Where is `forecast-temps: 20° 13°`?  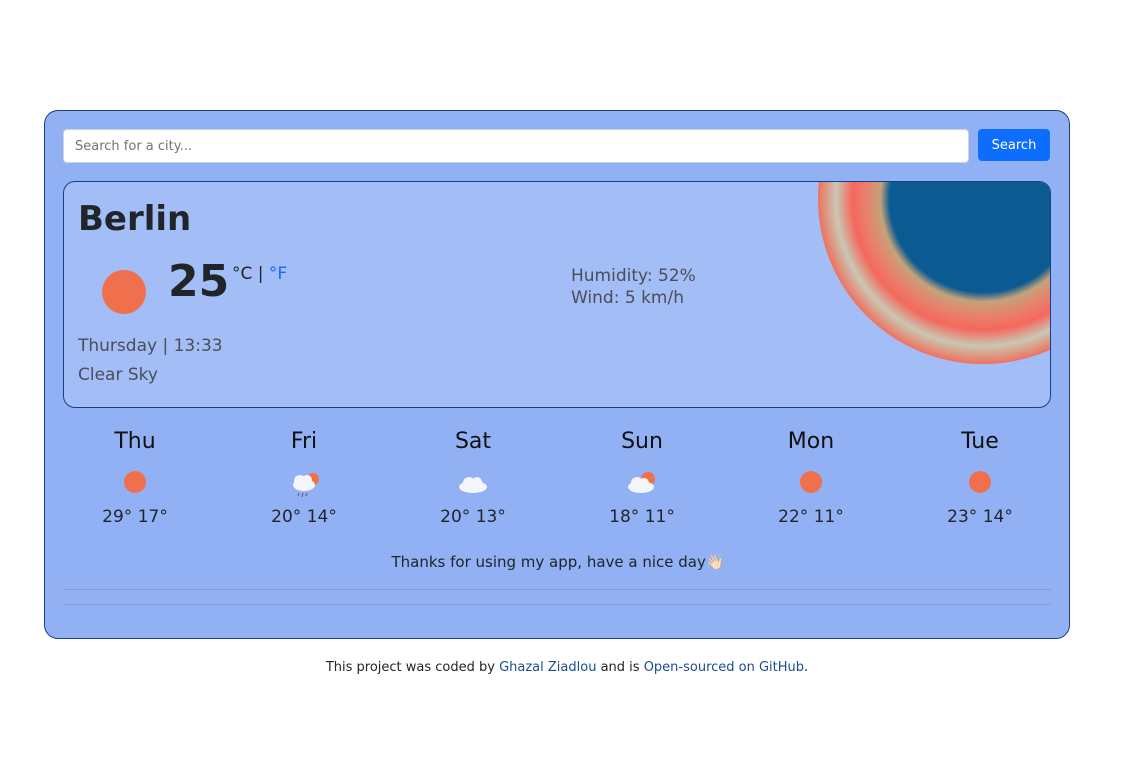
forecast-temps: 20° 13° is located at coordinates (473, 517).